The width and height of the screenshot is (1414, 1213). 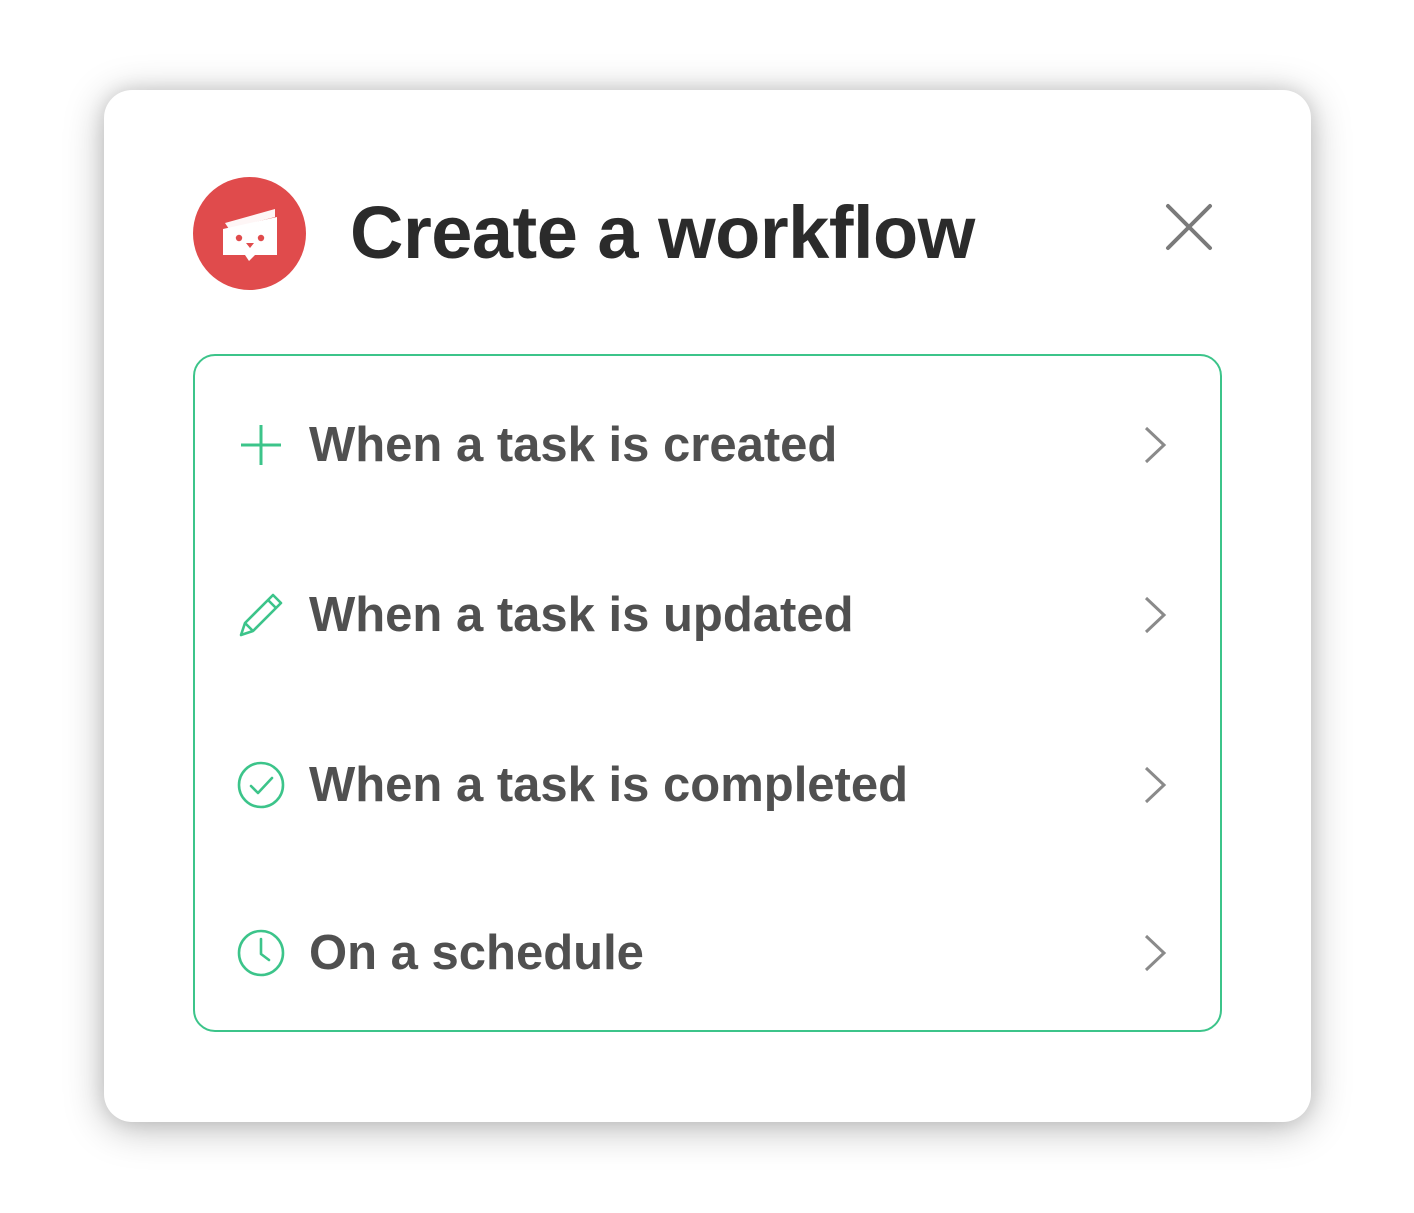 I want to click on close-icon, so click(x=1189, y=227).